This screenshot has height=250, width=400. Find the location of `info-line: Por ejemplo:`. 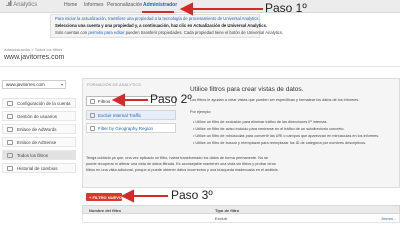

info-line: Por ejemplo: is located at coordinates (201, 112).